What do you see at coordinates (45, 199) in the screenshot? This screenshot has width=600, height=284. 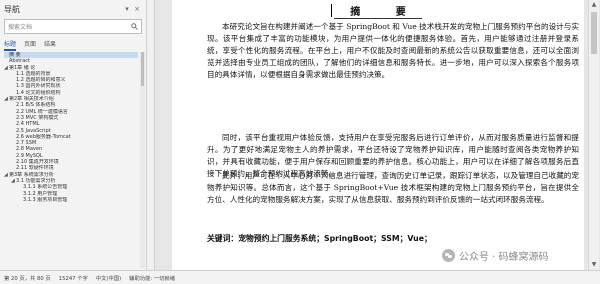 I see `nav-tree-item-label: 3.1.3 服务项目管理` at bounding box center [45, 199].